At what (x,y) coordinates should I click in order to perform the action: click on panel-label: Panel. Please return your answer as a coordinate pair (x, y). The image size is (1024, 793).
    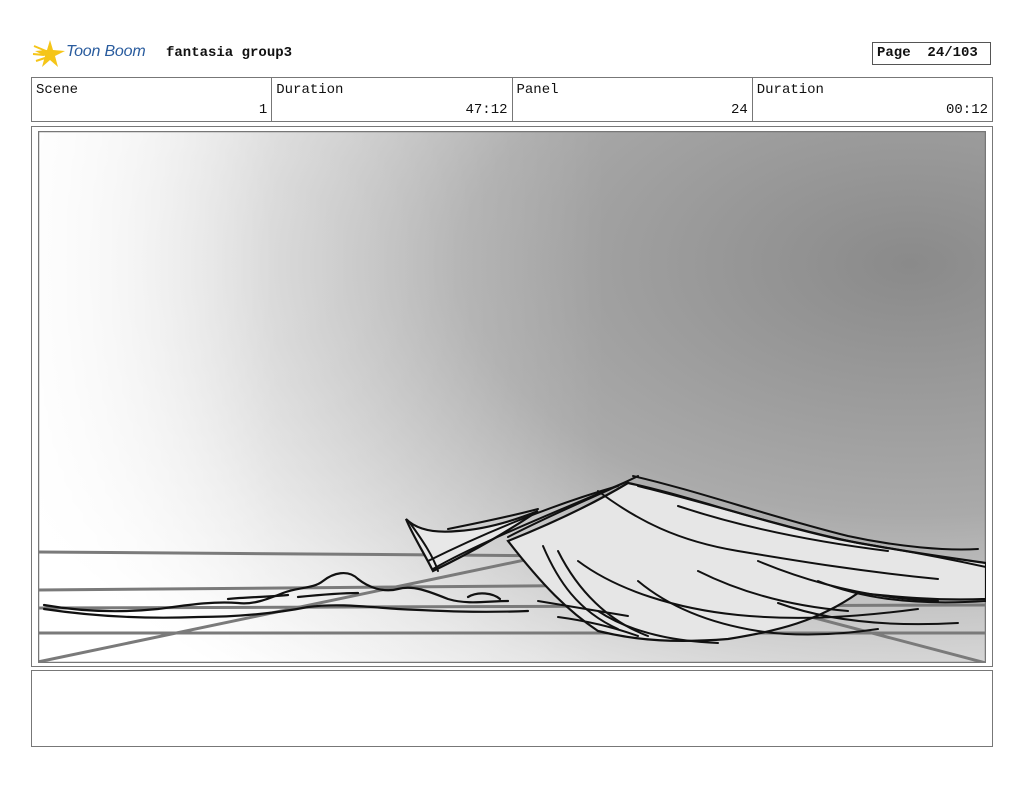
    Looking at the image, I should click on (537, 90).